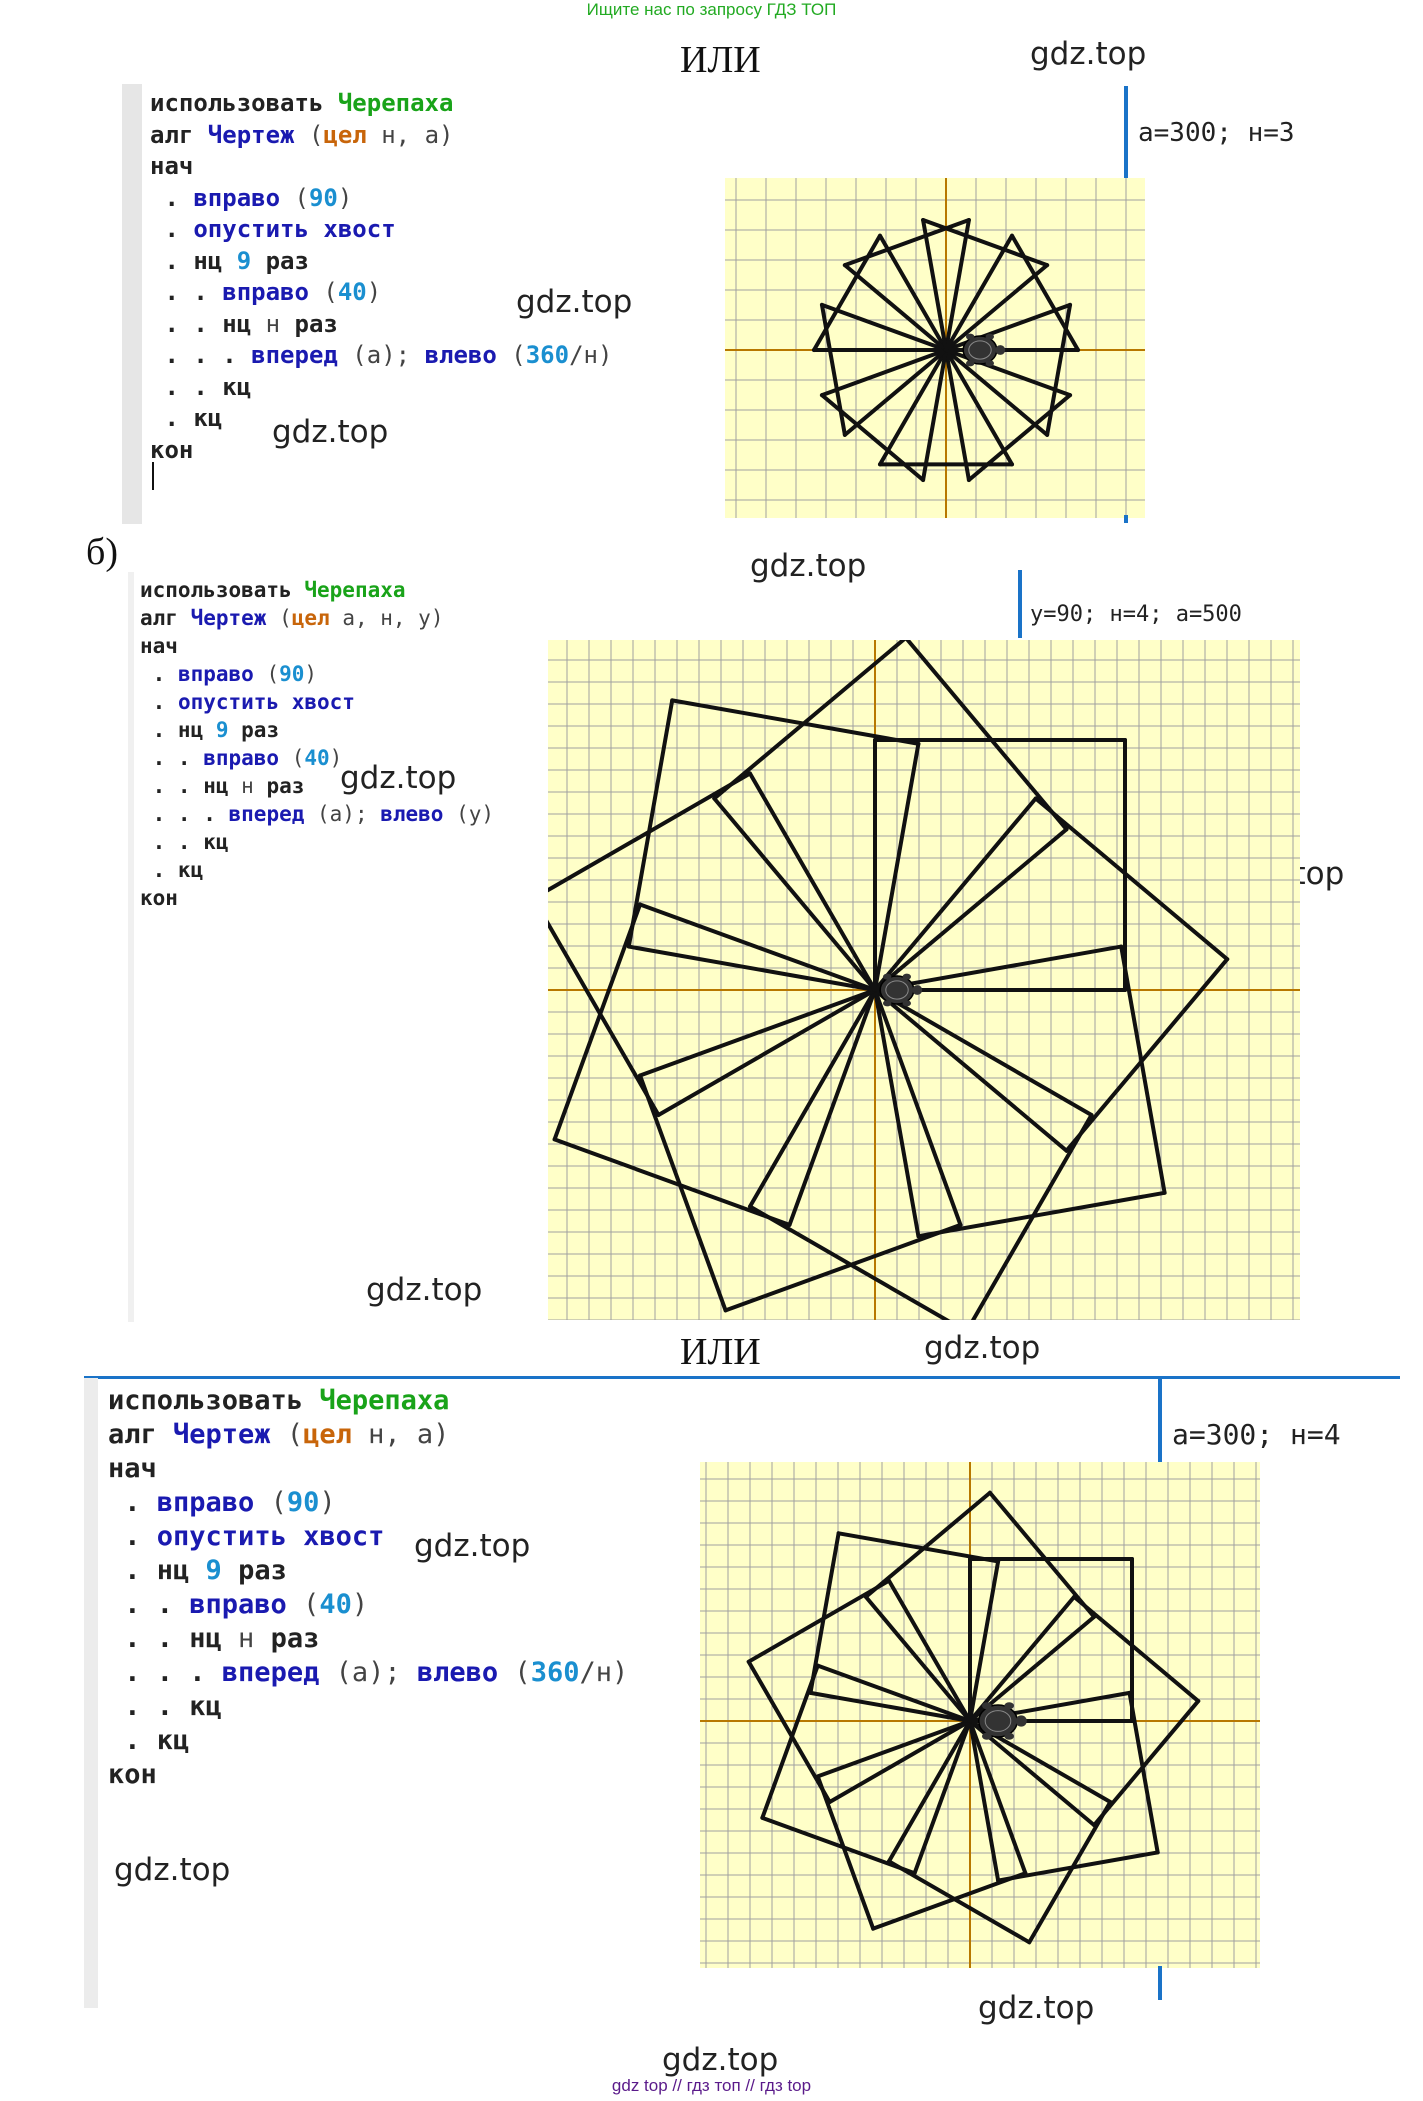  What do you see at coordinates (102, 552) in the screenshot?
I see `section-b-label: б)` at bounding box center [102, 552].